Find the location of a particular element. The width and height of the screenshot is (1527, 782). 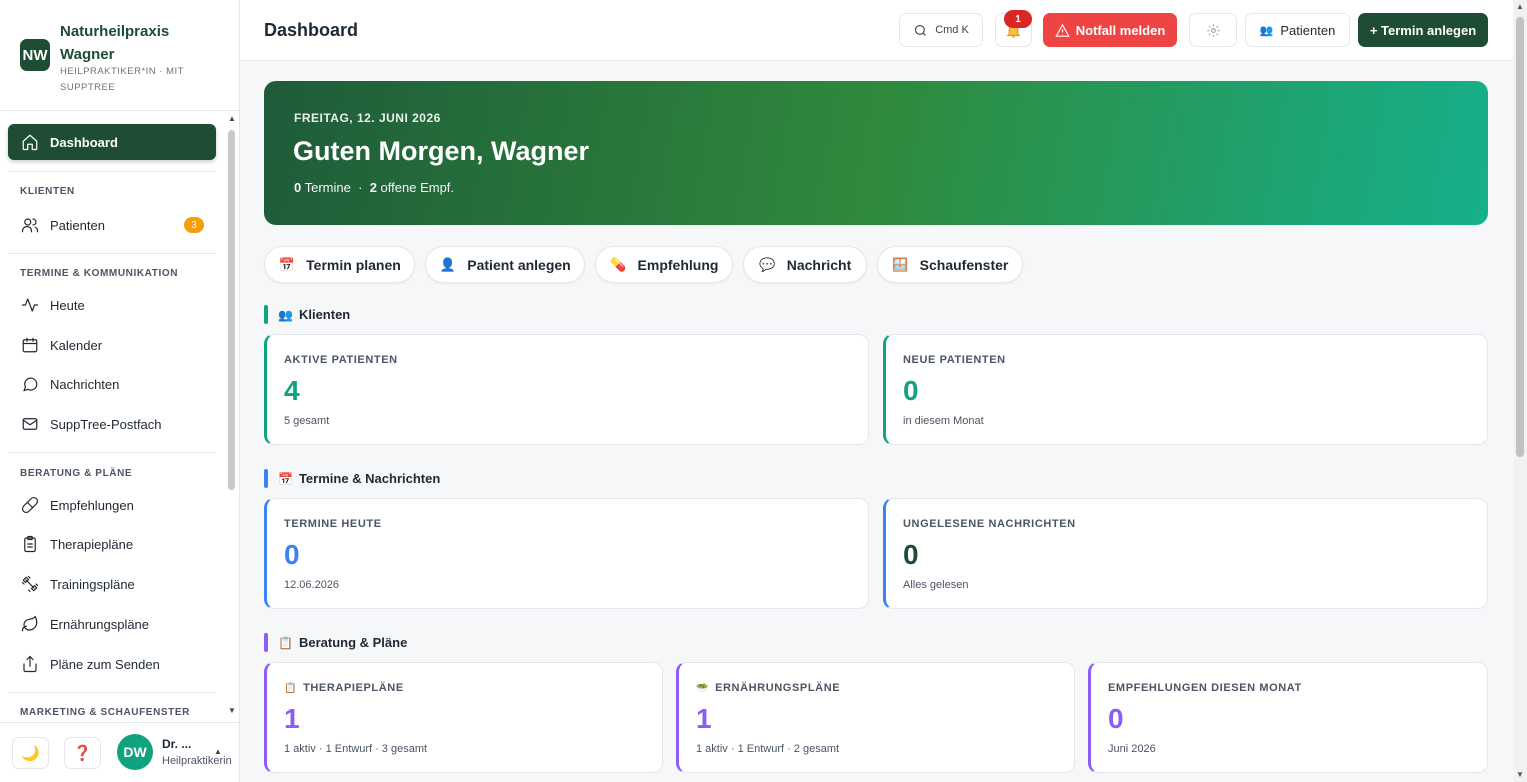

sidebar-item-kalender: Kalender is located at coordinates (112, 345).